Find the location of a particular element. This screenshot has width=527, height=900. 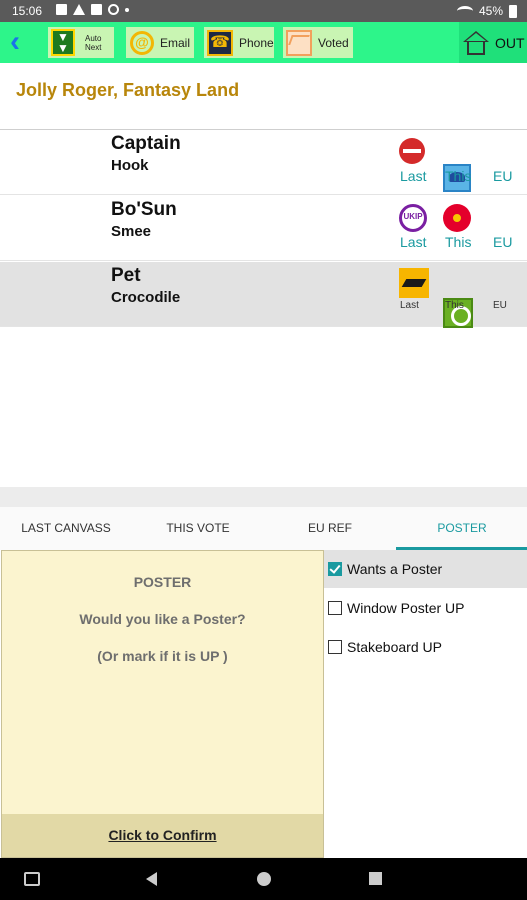

tab-bar: LAST CANVASS THIS VOTE EU REF POSTER is located at coordinates (263, 528).